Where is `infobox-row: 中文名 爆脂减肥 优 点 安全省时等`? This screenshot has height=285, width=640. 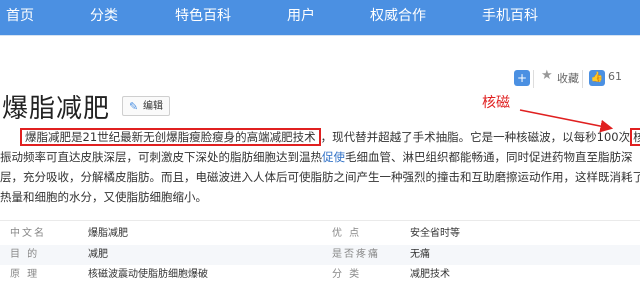
infobox-row: 中文名 爆脂减肥 优 点 安全省时等 is located at coordinates (320, 234).